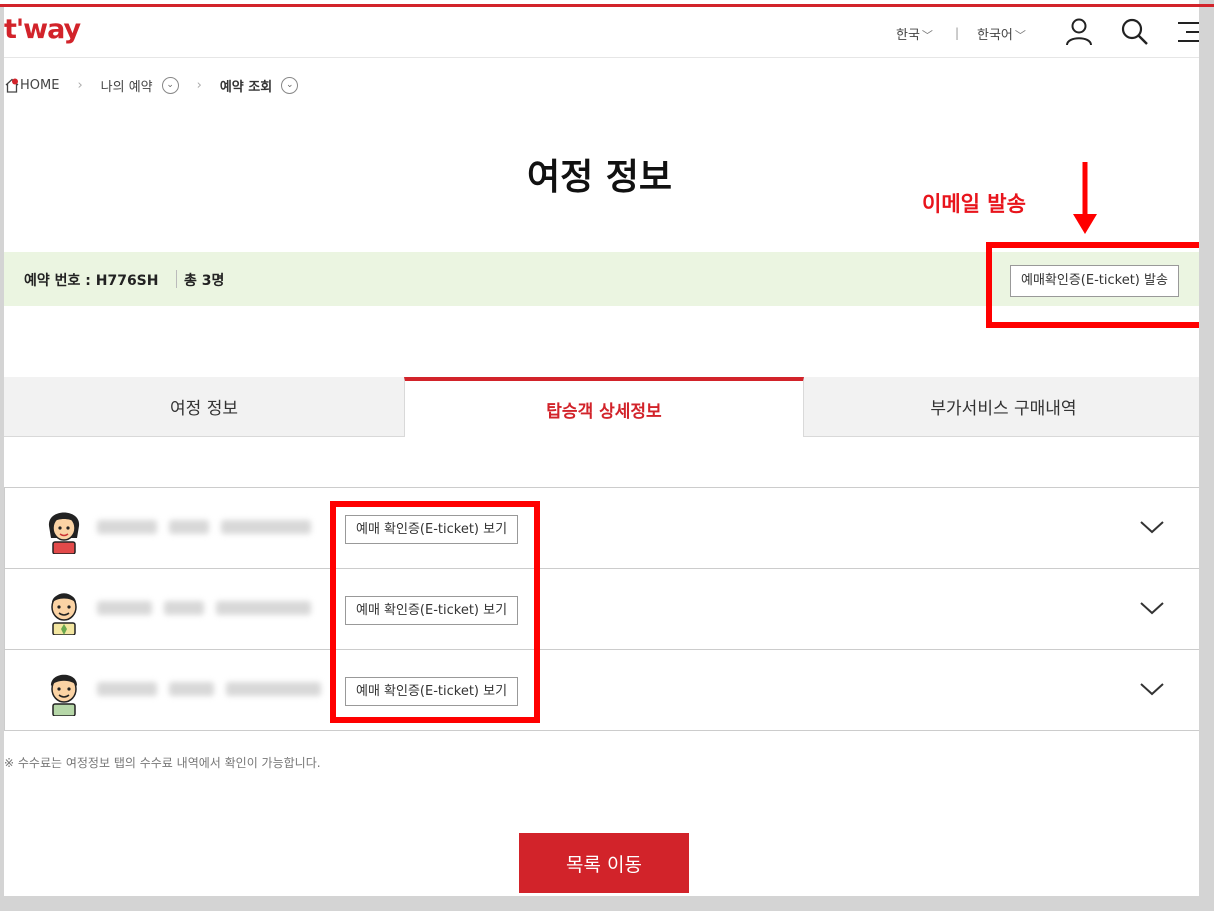 This screenshot has width=1214, height=911. I want to click on language-select-label: 한국어, so click(995, 35).